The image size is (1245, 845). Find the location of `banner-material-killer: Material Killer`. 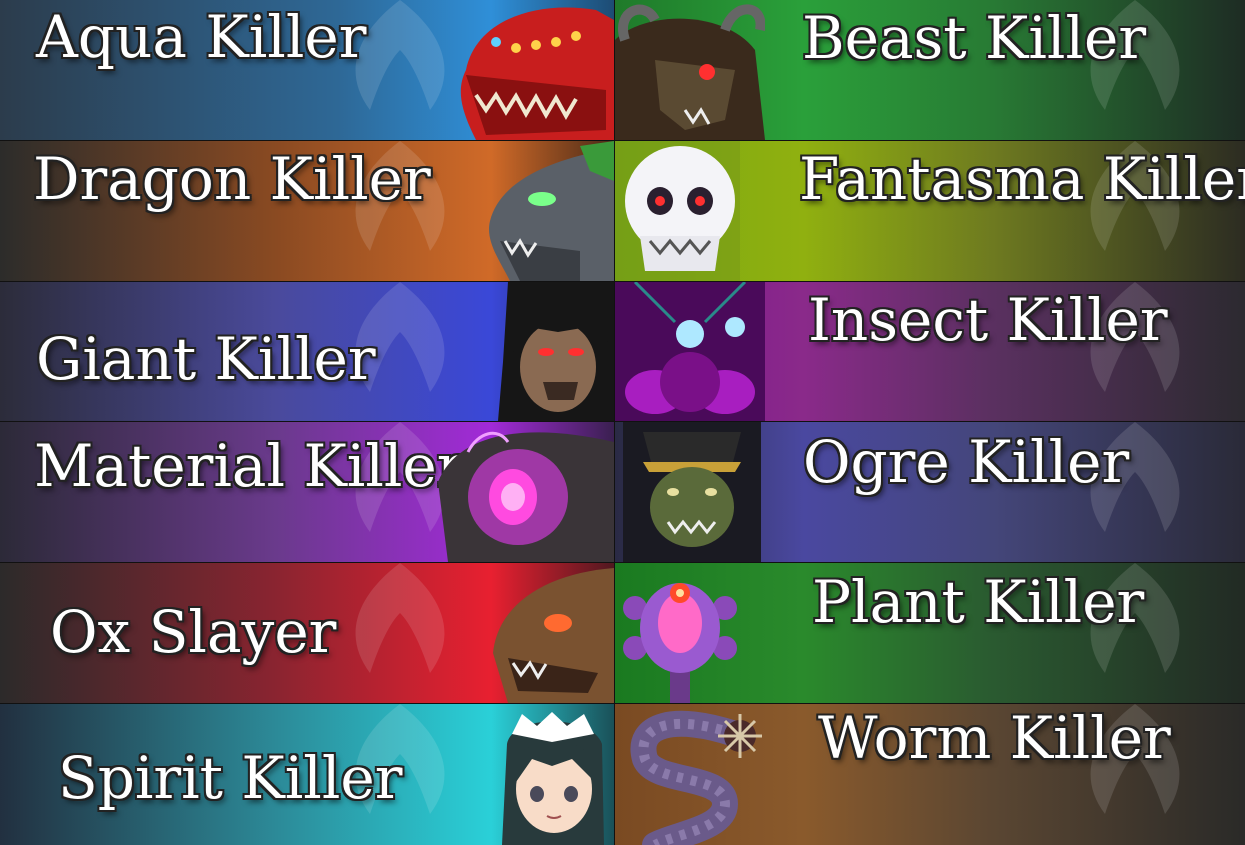

banner-material-killer: Material Killer is located at coordinates (307, 492).